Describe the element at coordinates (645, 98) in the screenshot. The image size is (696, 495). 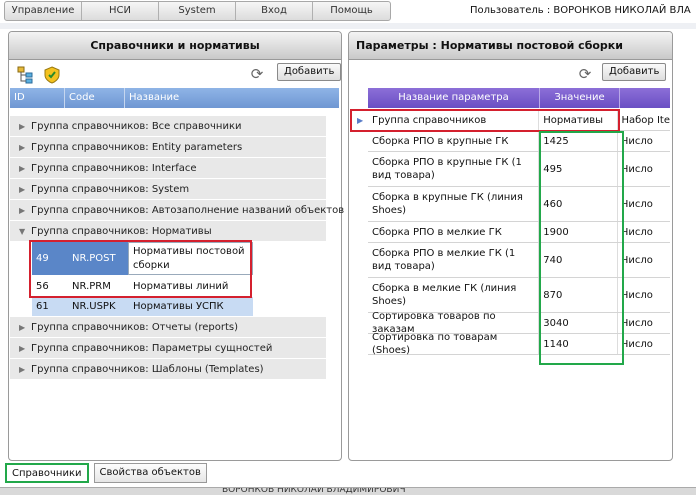
I see `col-type` at that location.